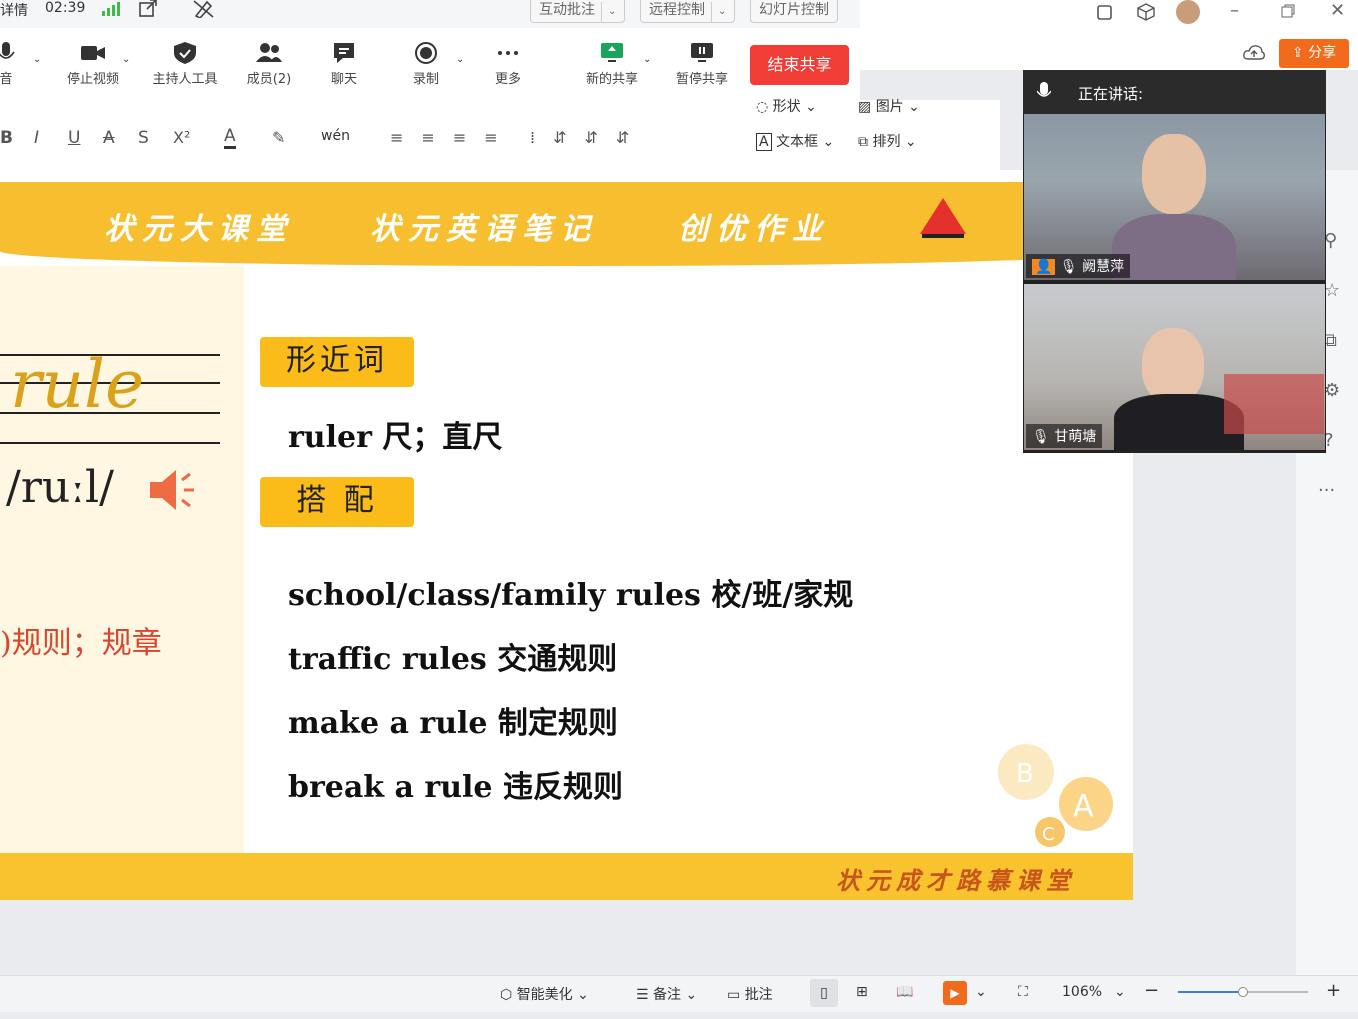 This screenshot has height=1019, width=1358. Describe the element at coordinates (173, 490) in the screenshot. I see `speaker-icon` at that location.